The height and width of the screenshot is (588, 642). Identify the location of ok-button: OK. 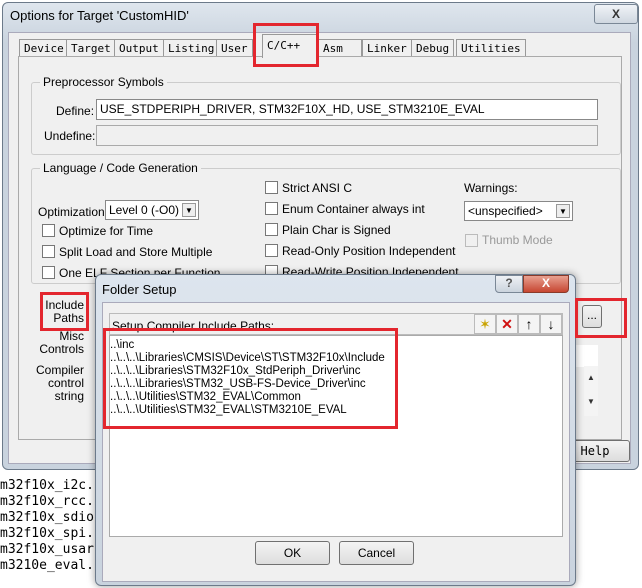
(292, 553).